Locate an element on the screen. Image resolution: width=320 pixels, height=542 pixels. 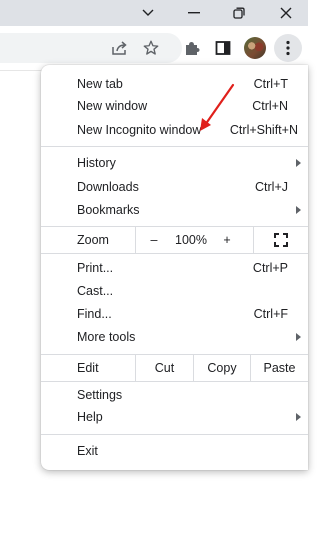
menu-item-label: More tools is located at coordinates (106, 337).